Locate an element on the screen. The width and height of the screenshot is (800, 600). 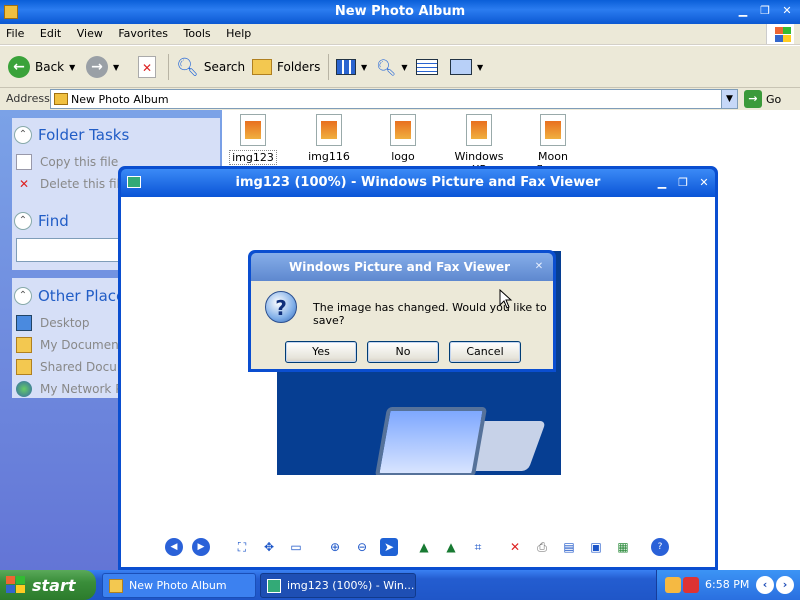
zoom-out-icon: ⊖ is located at coordinates (362, 547).